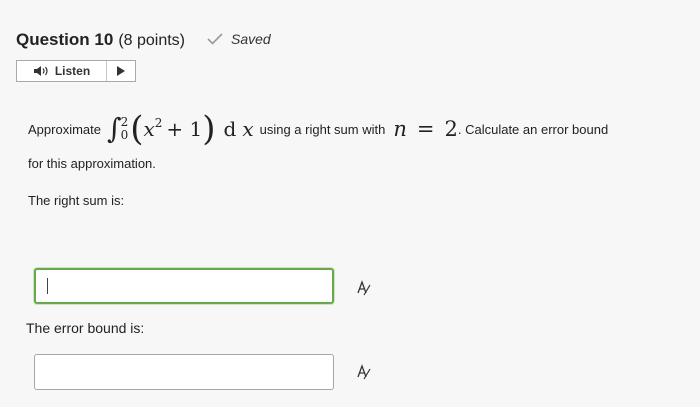  Describe the element at coordinates (47, 286) in the screenshot. I see `text-caret` at that location.